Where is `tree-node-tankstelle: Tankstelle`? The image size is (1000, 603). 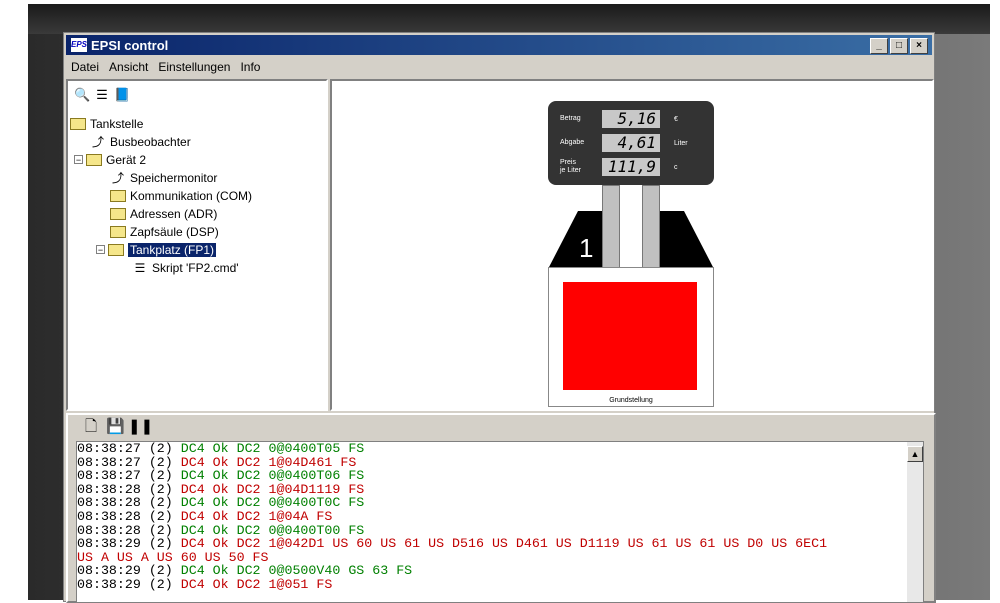 tree-node-tankstelle: Tankstelle is located at coordinates (106, 123).